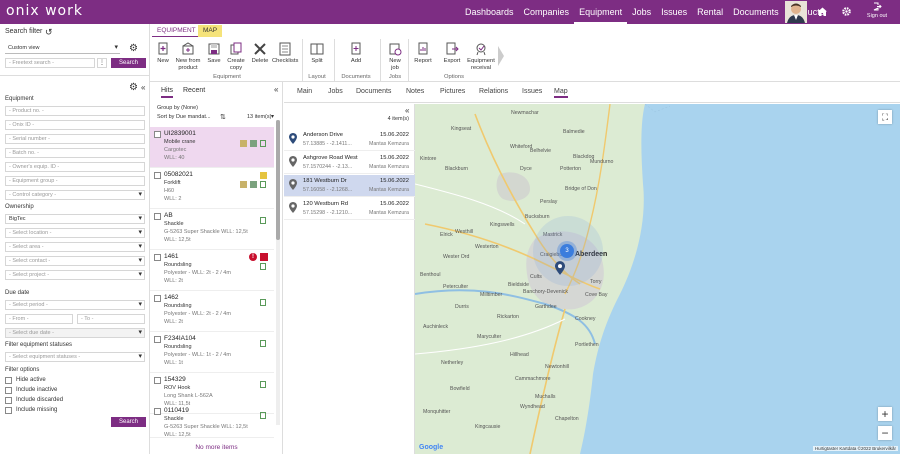  Describe the element at coordinates (44, 11) in the screenshot. I see `app-logo: onix work` at that location.